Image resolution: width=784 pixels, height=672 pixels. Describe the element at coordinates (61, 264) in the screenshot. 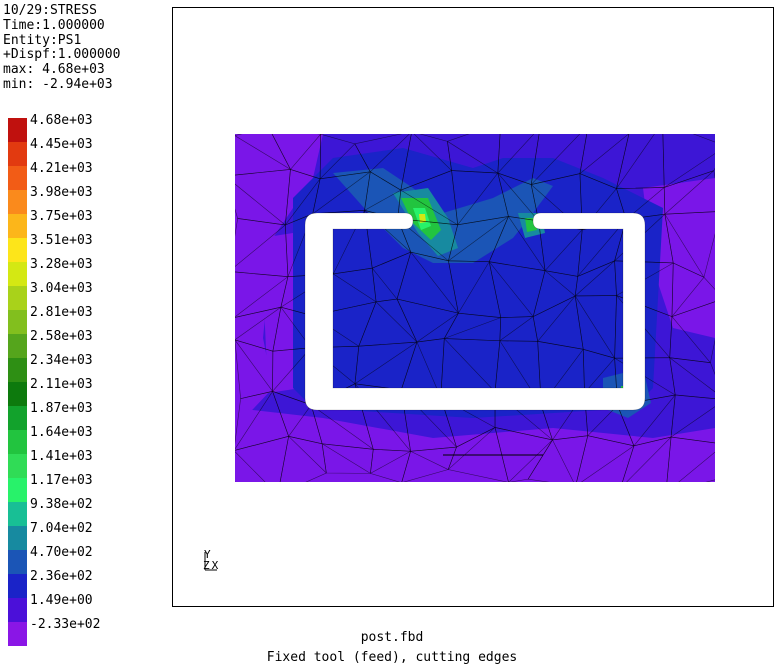

I see `legend-value-label: 3.28e+03` at that location.